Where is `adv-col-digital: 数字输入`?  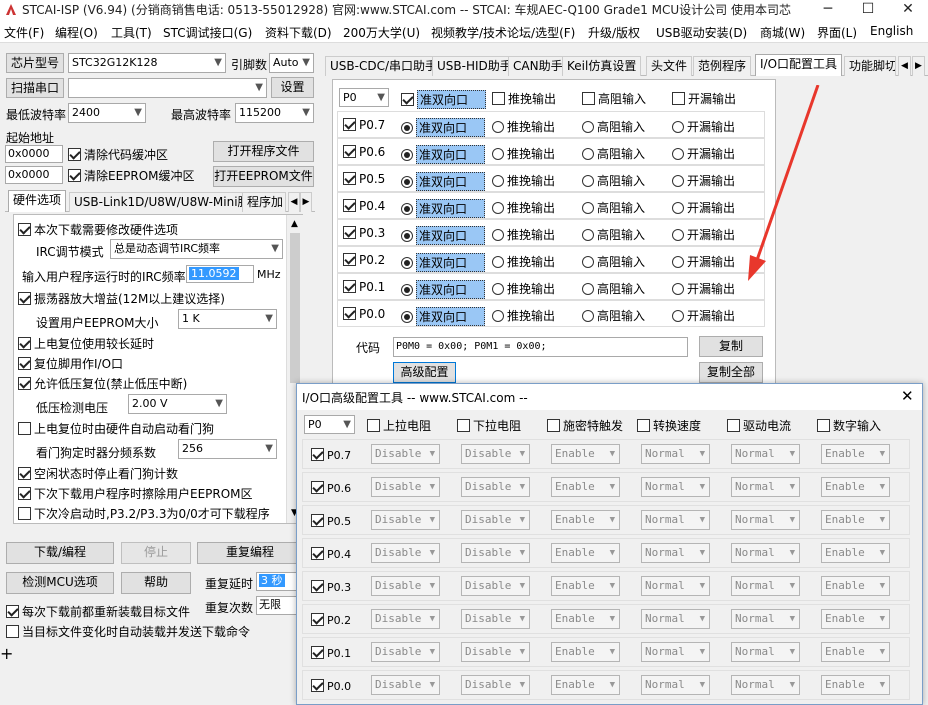 adv-col-digital: 数字输入 is located at coordinates (849, 425).